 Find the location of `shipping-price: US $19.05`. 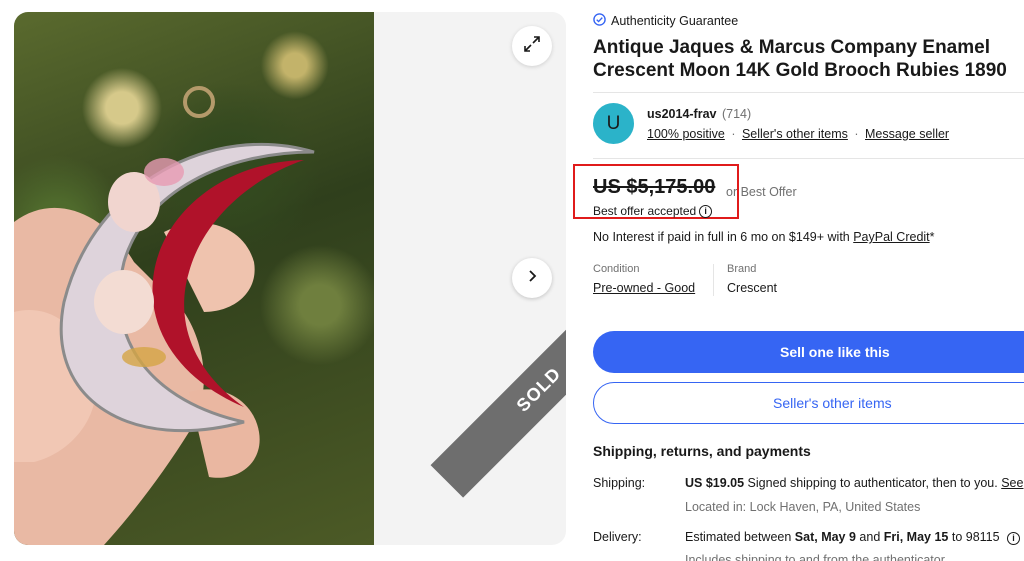

shipping-price: US $19.05 is located at coordinates (715, 483).